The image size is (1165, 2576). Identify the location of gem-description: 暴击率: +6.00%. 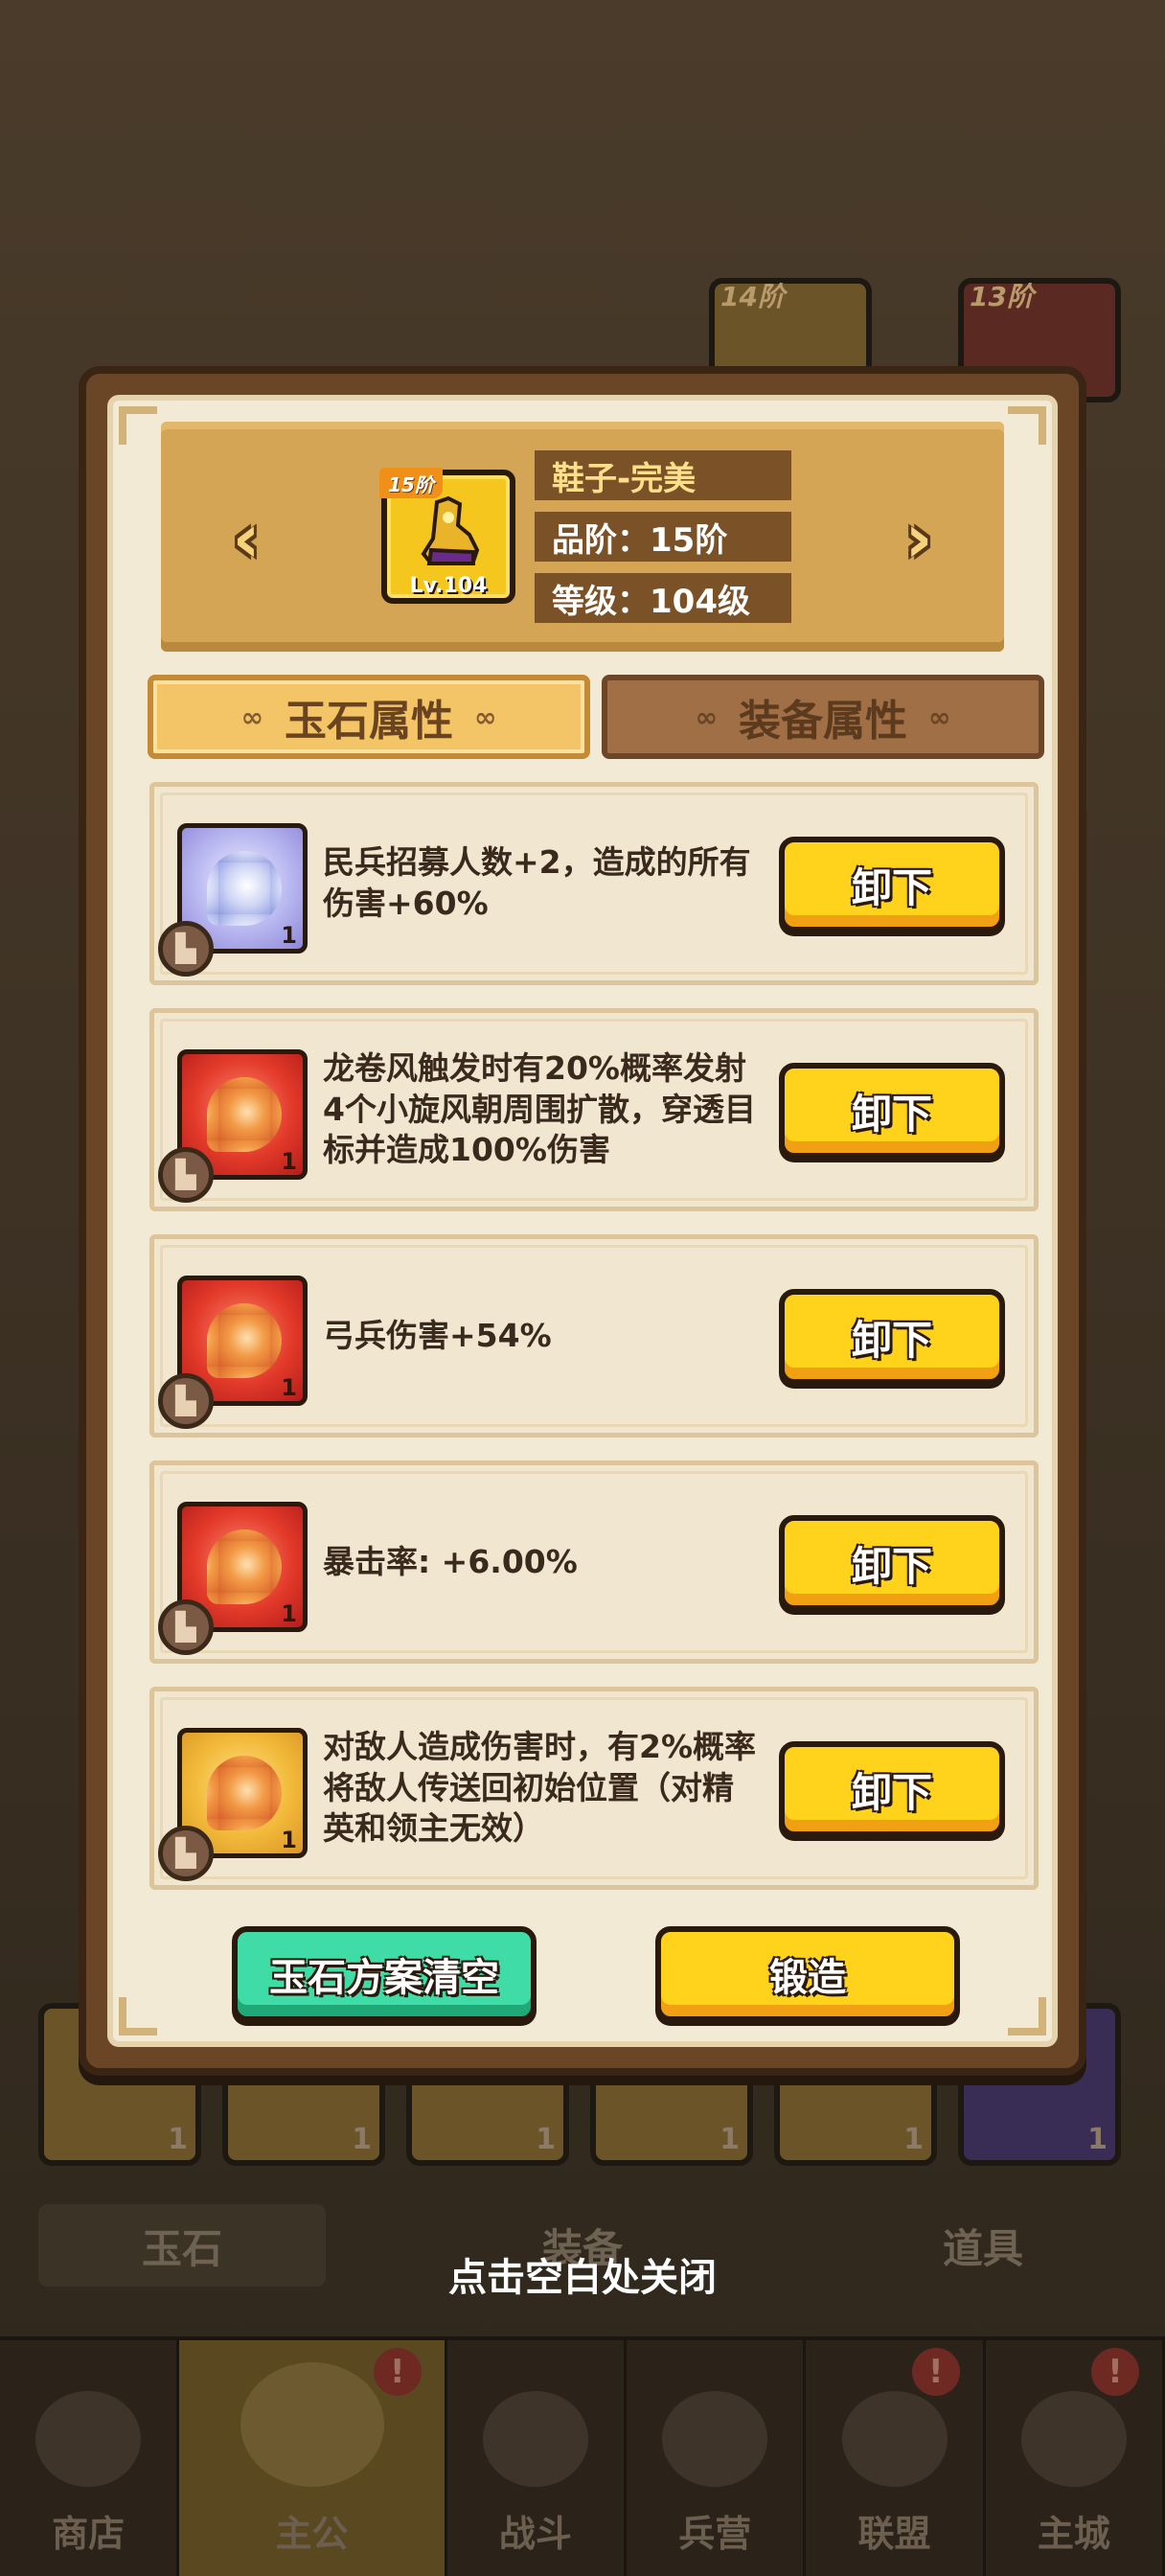
(451, 1561).